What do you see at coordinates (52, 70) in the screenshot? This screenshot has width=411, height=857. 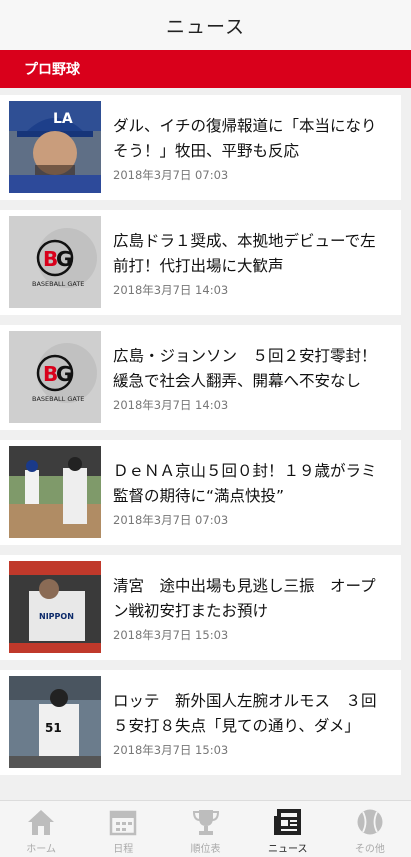 I see `section-label: プロ野球` at bounding box center [52, 70].